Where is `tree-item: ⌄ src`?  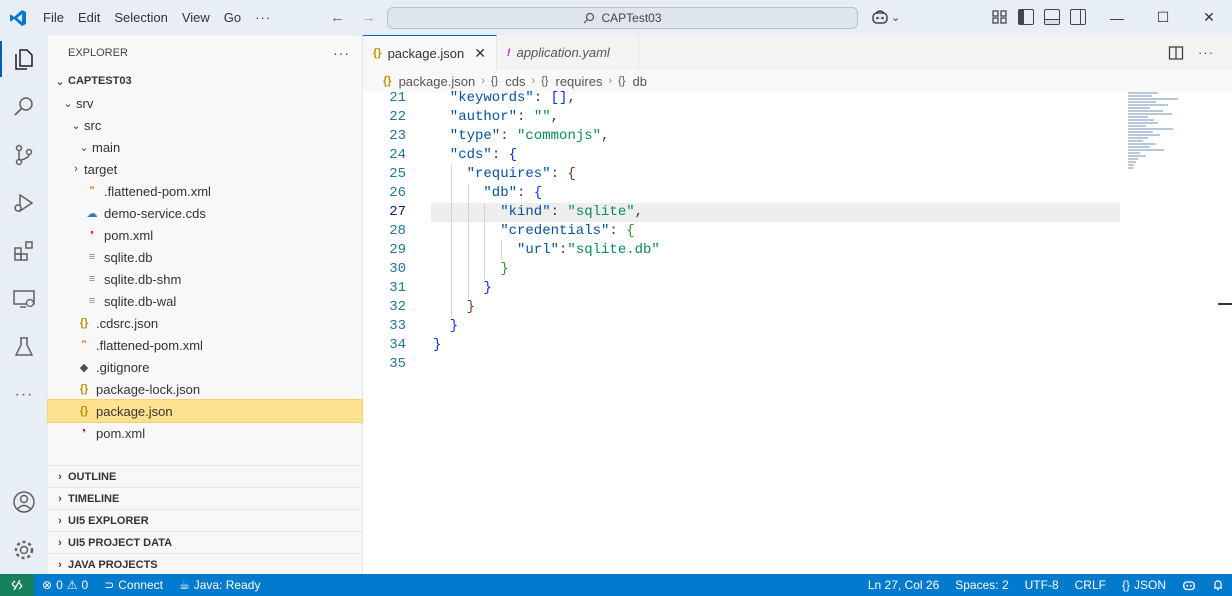
tree-item: ⌄ src is located at coordinates (205, 125).